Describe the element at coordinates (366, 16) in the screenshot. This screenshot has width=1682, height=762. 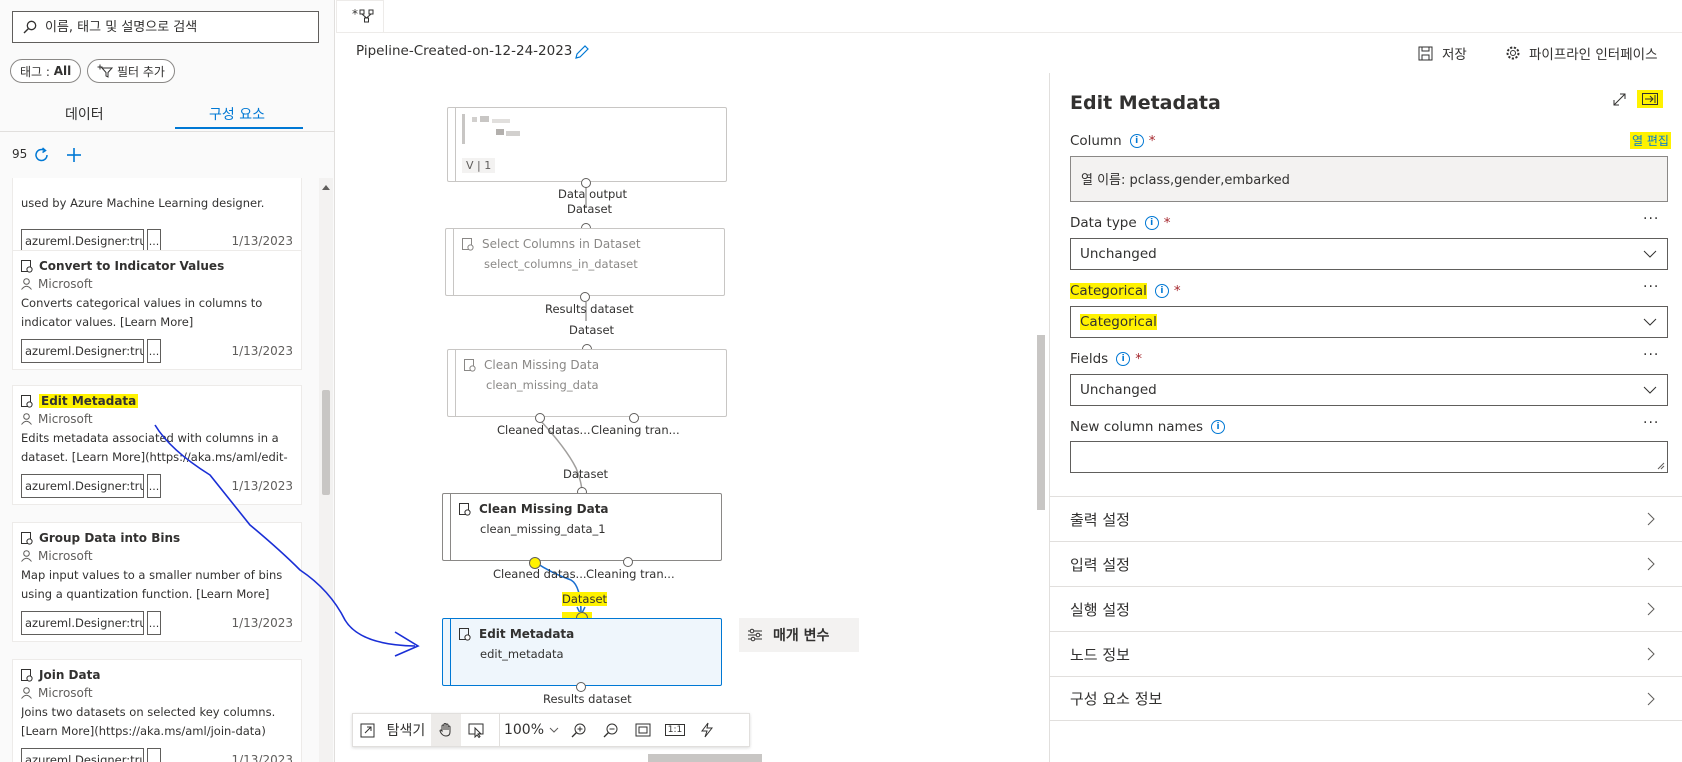
I see `pipeline-icon` at that location.